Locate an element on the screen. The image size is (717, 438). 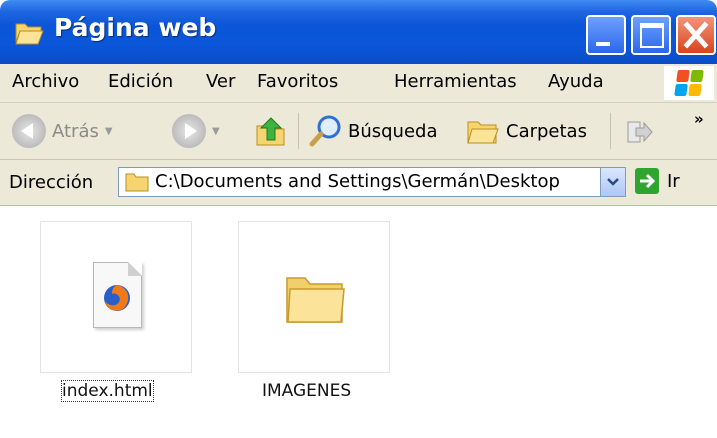
menu-edicion: Edición is located at coordinates (140, 81).